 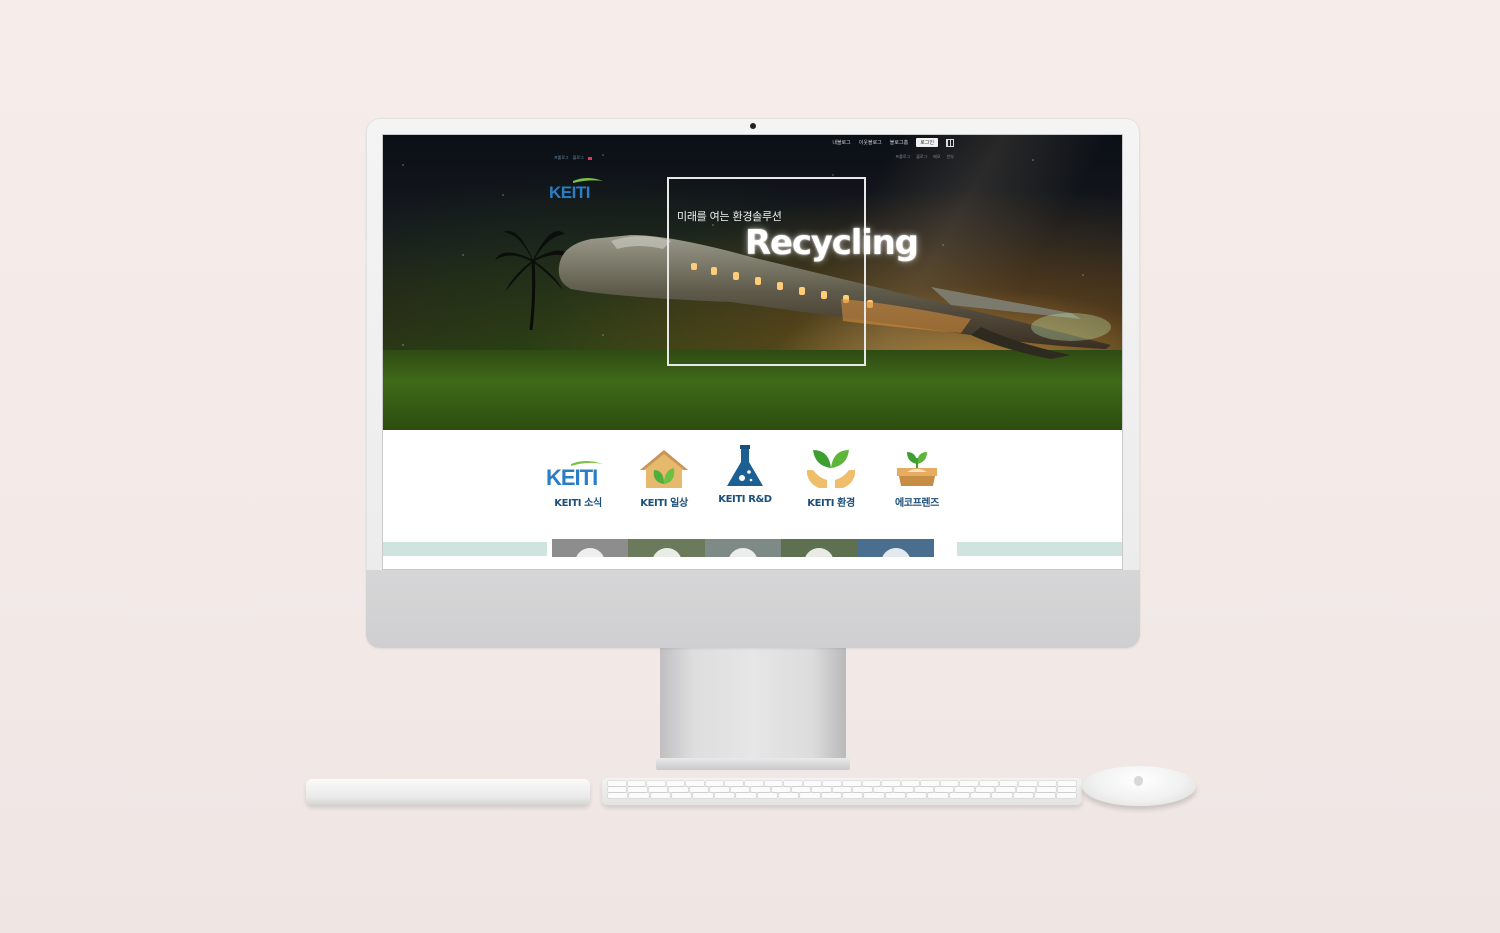 I want to click on mint-bar-right, so click(x=1039, y=549).